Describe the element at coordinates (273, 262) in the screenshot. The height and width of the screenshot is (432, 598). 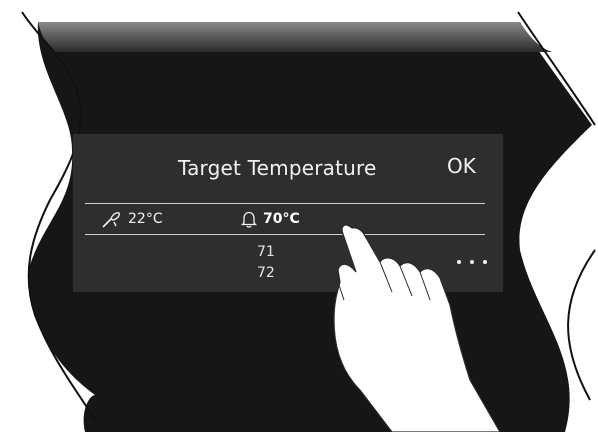
I see `temperature-picker: 71 72` at that location.